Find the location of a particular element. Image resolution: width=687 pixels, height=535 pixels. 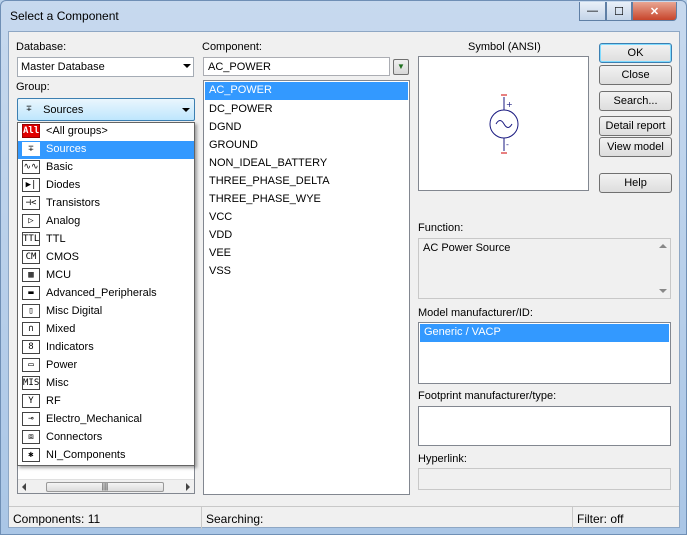

dropdown-item: MISC Misc is located at coordinates (106, 384).